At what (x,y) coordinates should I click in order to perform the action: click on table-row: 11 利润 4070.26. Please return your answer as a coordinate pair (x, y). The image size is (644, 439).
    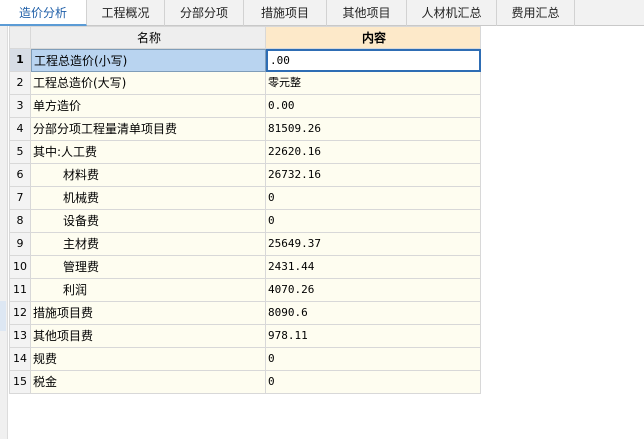
    Looking at the image, I should click on (245, 290).